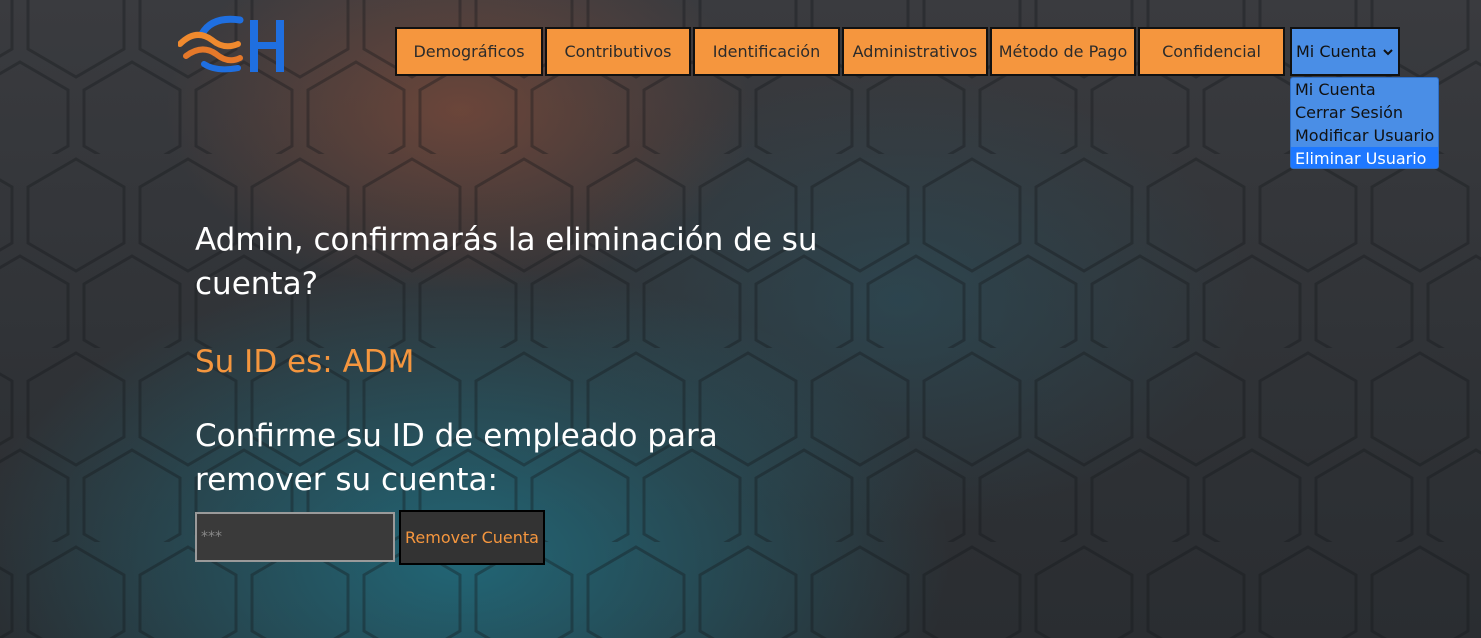 The width and height of the screenshot is (1481, 638). Describe the element at coordinates (469, 51) in the screenshot. I see `nav-demograficos: Demográficos` at that location.